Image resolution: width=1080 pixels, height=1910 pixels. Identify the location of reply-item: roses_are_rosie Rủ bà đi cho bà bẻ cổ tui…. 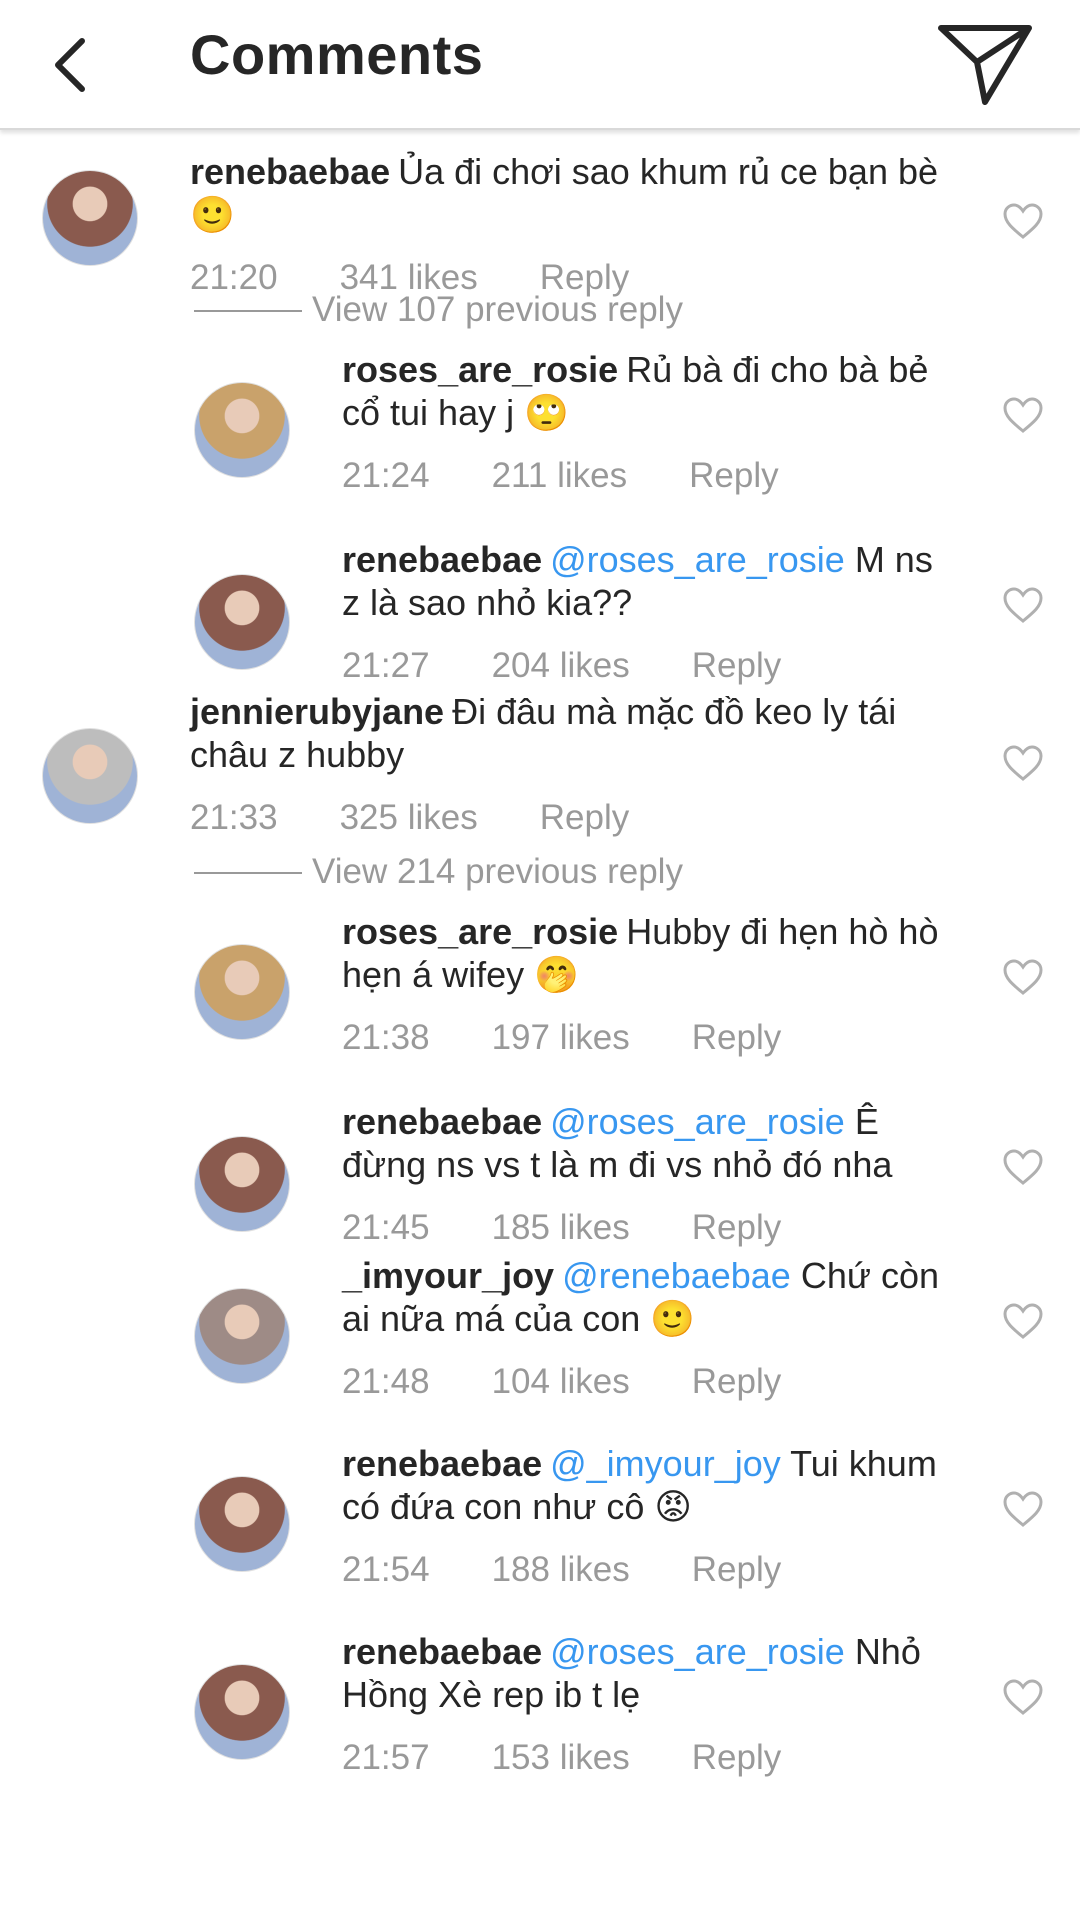
(540, 434).